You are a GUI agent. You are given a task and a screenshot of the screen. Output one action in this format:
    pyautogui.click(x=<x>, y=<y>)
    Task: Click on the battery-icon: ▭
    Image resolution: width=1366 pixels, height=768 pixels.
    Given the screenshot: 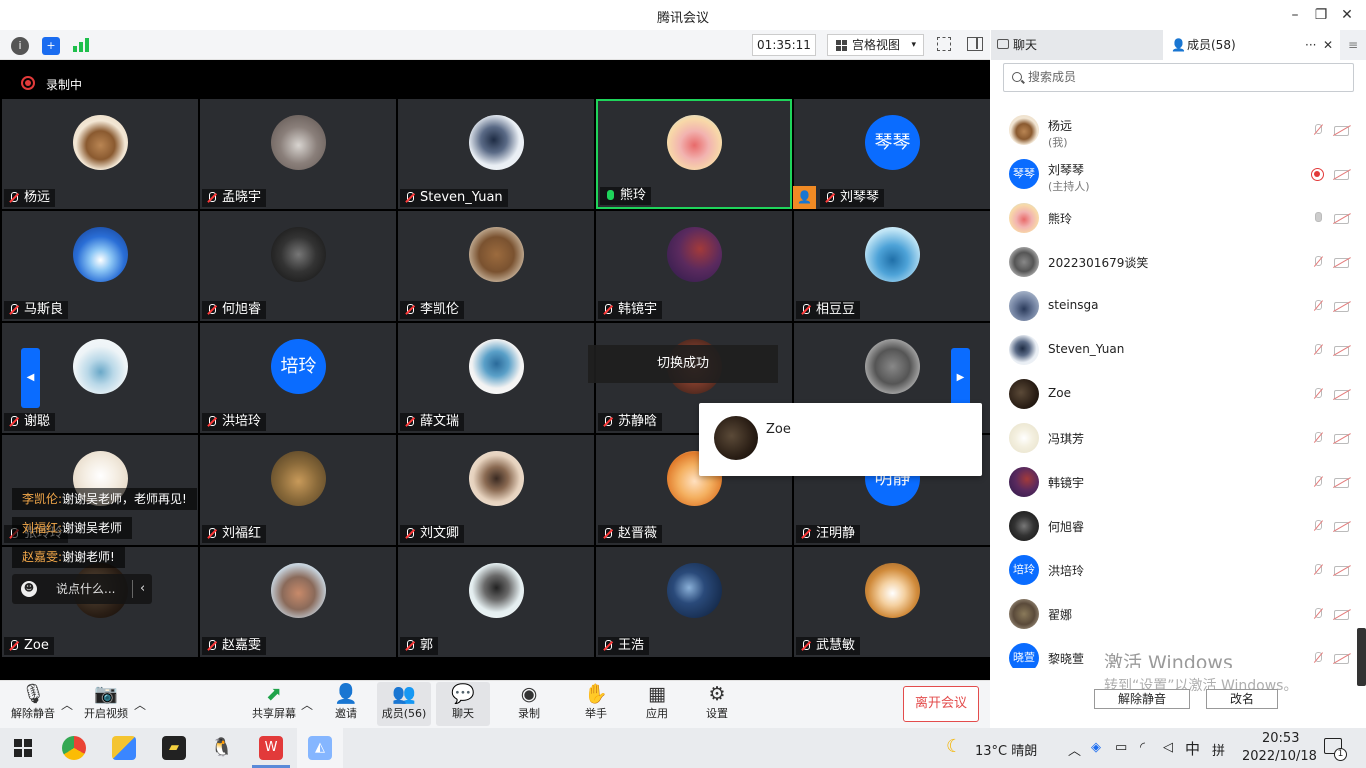 What is the action you would take?
    pyautogui.click(x=1121, y=747)
    